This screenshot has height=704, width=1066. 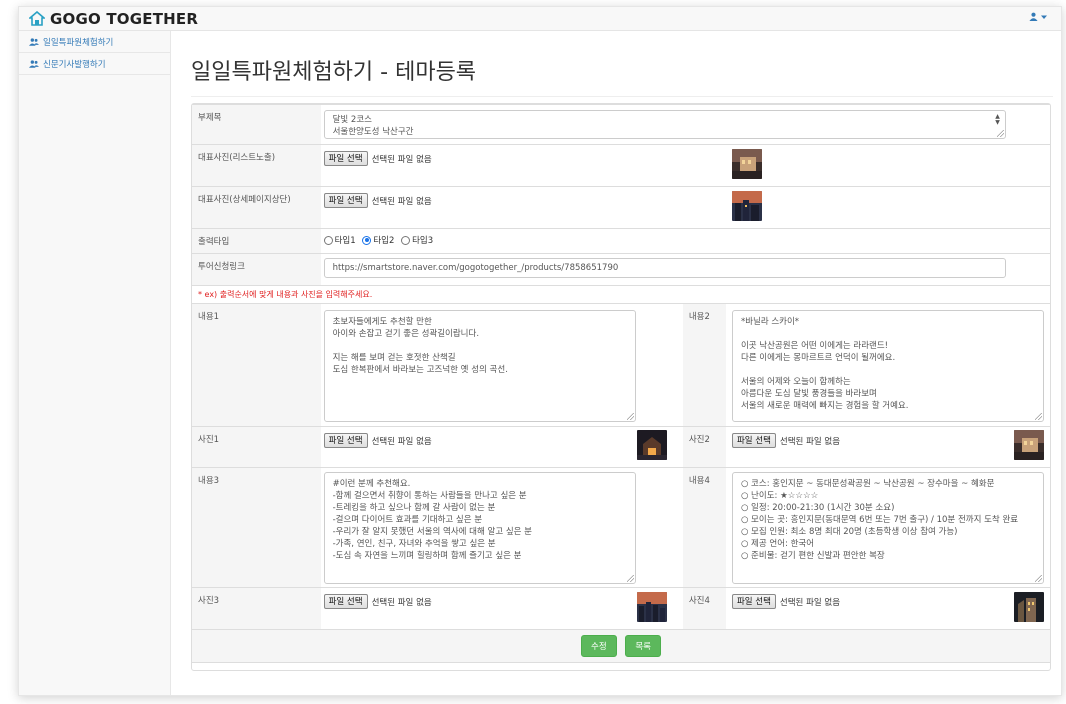 I want to click on radio-type3: 타입3, so click(x=417, y=240).